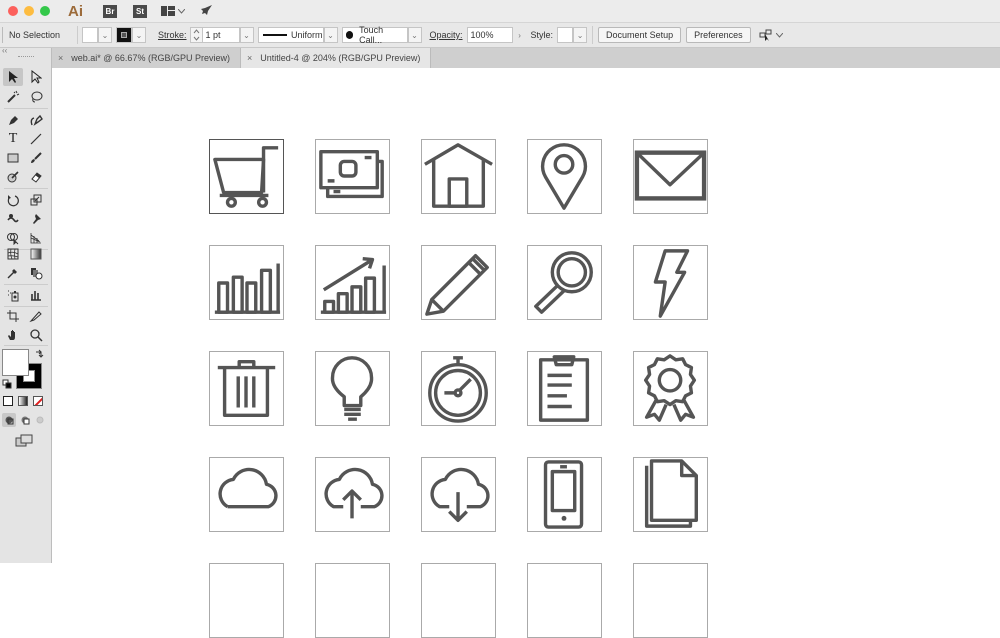 The width and height of the screenshot is (1000, 638). I want to click on stock-button: St, so click(140, 11).